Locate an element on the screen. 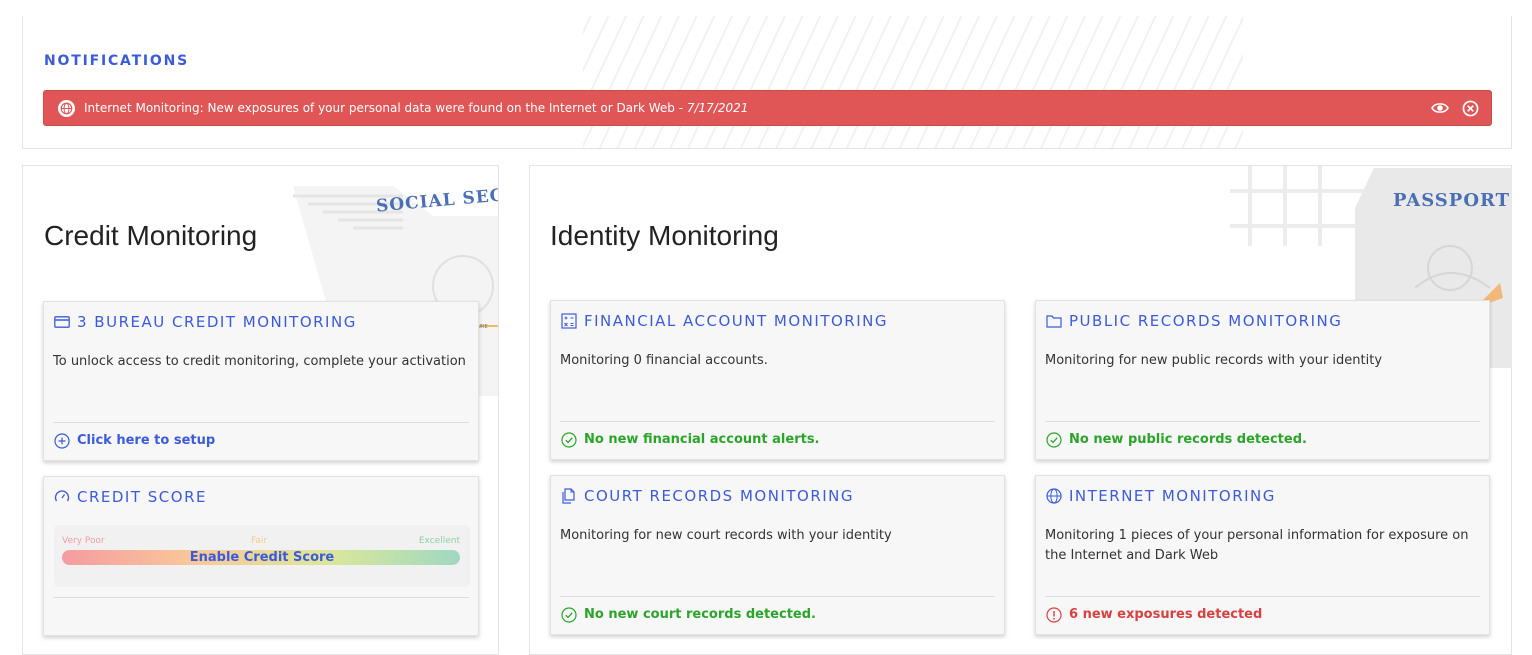  court-records-status-text: No new court records detected. is located at coordinates (700, 614).